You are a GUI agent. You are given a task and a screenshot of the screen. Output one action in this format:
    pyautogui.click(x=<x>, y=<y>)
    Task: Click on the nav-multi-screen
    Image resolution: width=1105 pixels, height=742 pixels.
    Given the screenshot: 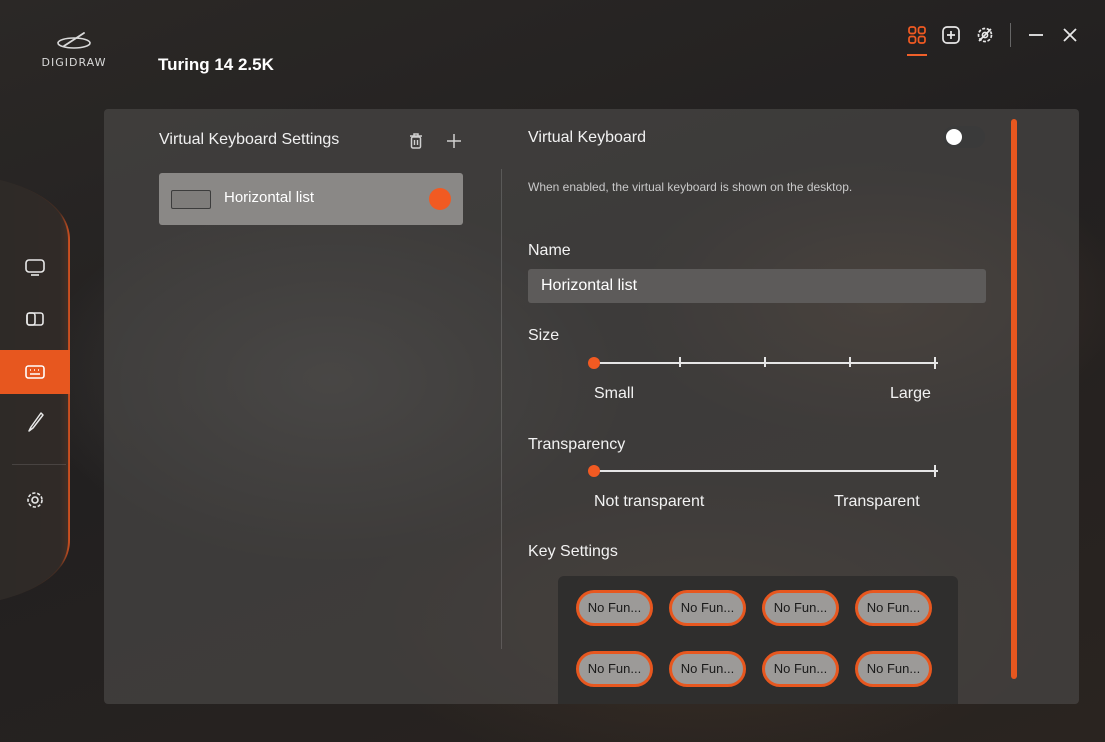 What is the action you would take?
    pyautogui.click(x=35, y=319)
    